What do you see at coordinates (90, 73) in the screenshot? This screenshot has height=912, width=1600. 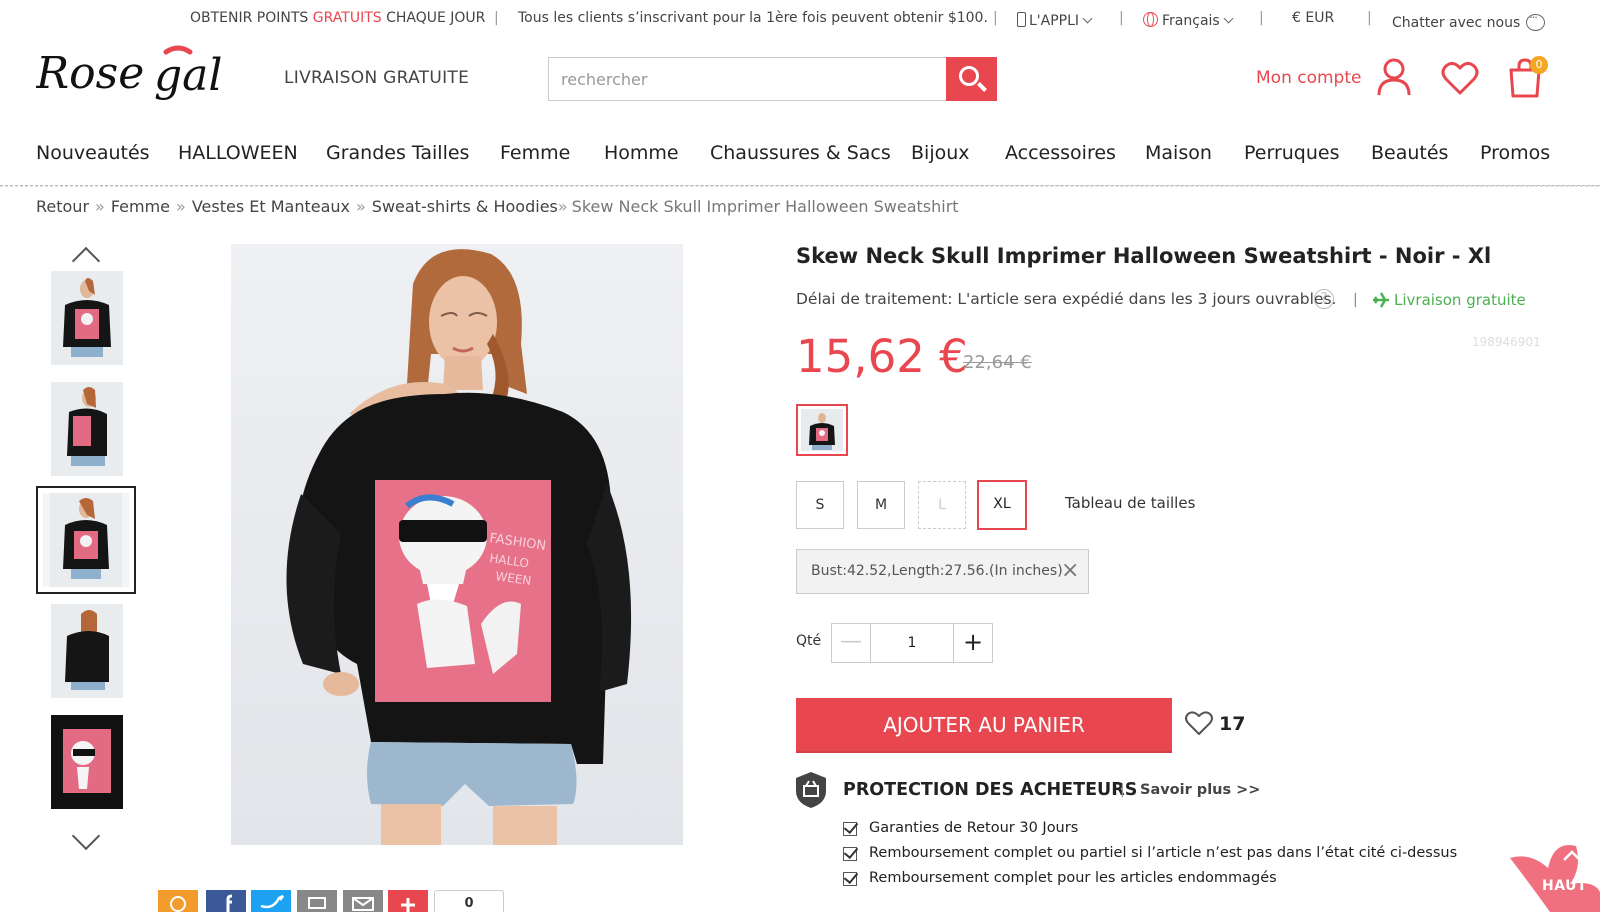 I see `svg-text: Rose` at bounding box center [90, 73].